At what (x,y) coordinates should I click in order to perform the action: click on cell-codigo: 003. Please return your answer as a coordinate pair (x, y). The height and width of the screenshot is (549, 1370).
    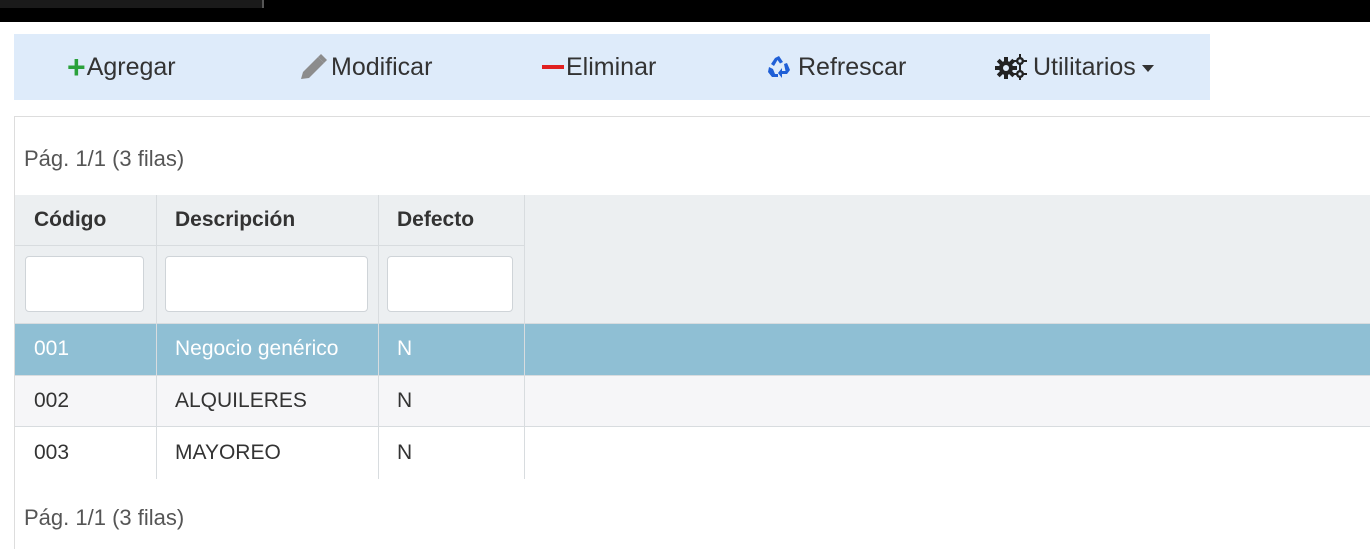
    Looking at the image, I should click on (52, 452).